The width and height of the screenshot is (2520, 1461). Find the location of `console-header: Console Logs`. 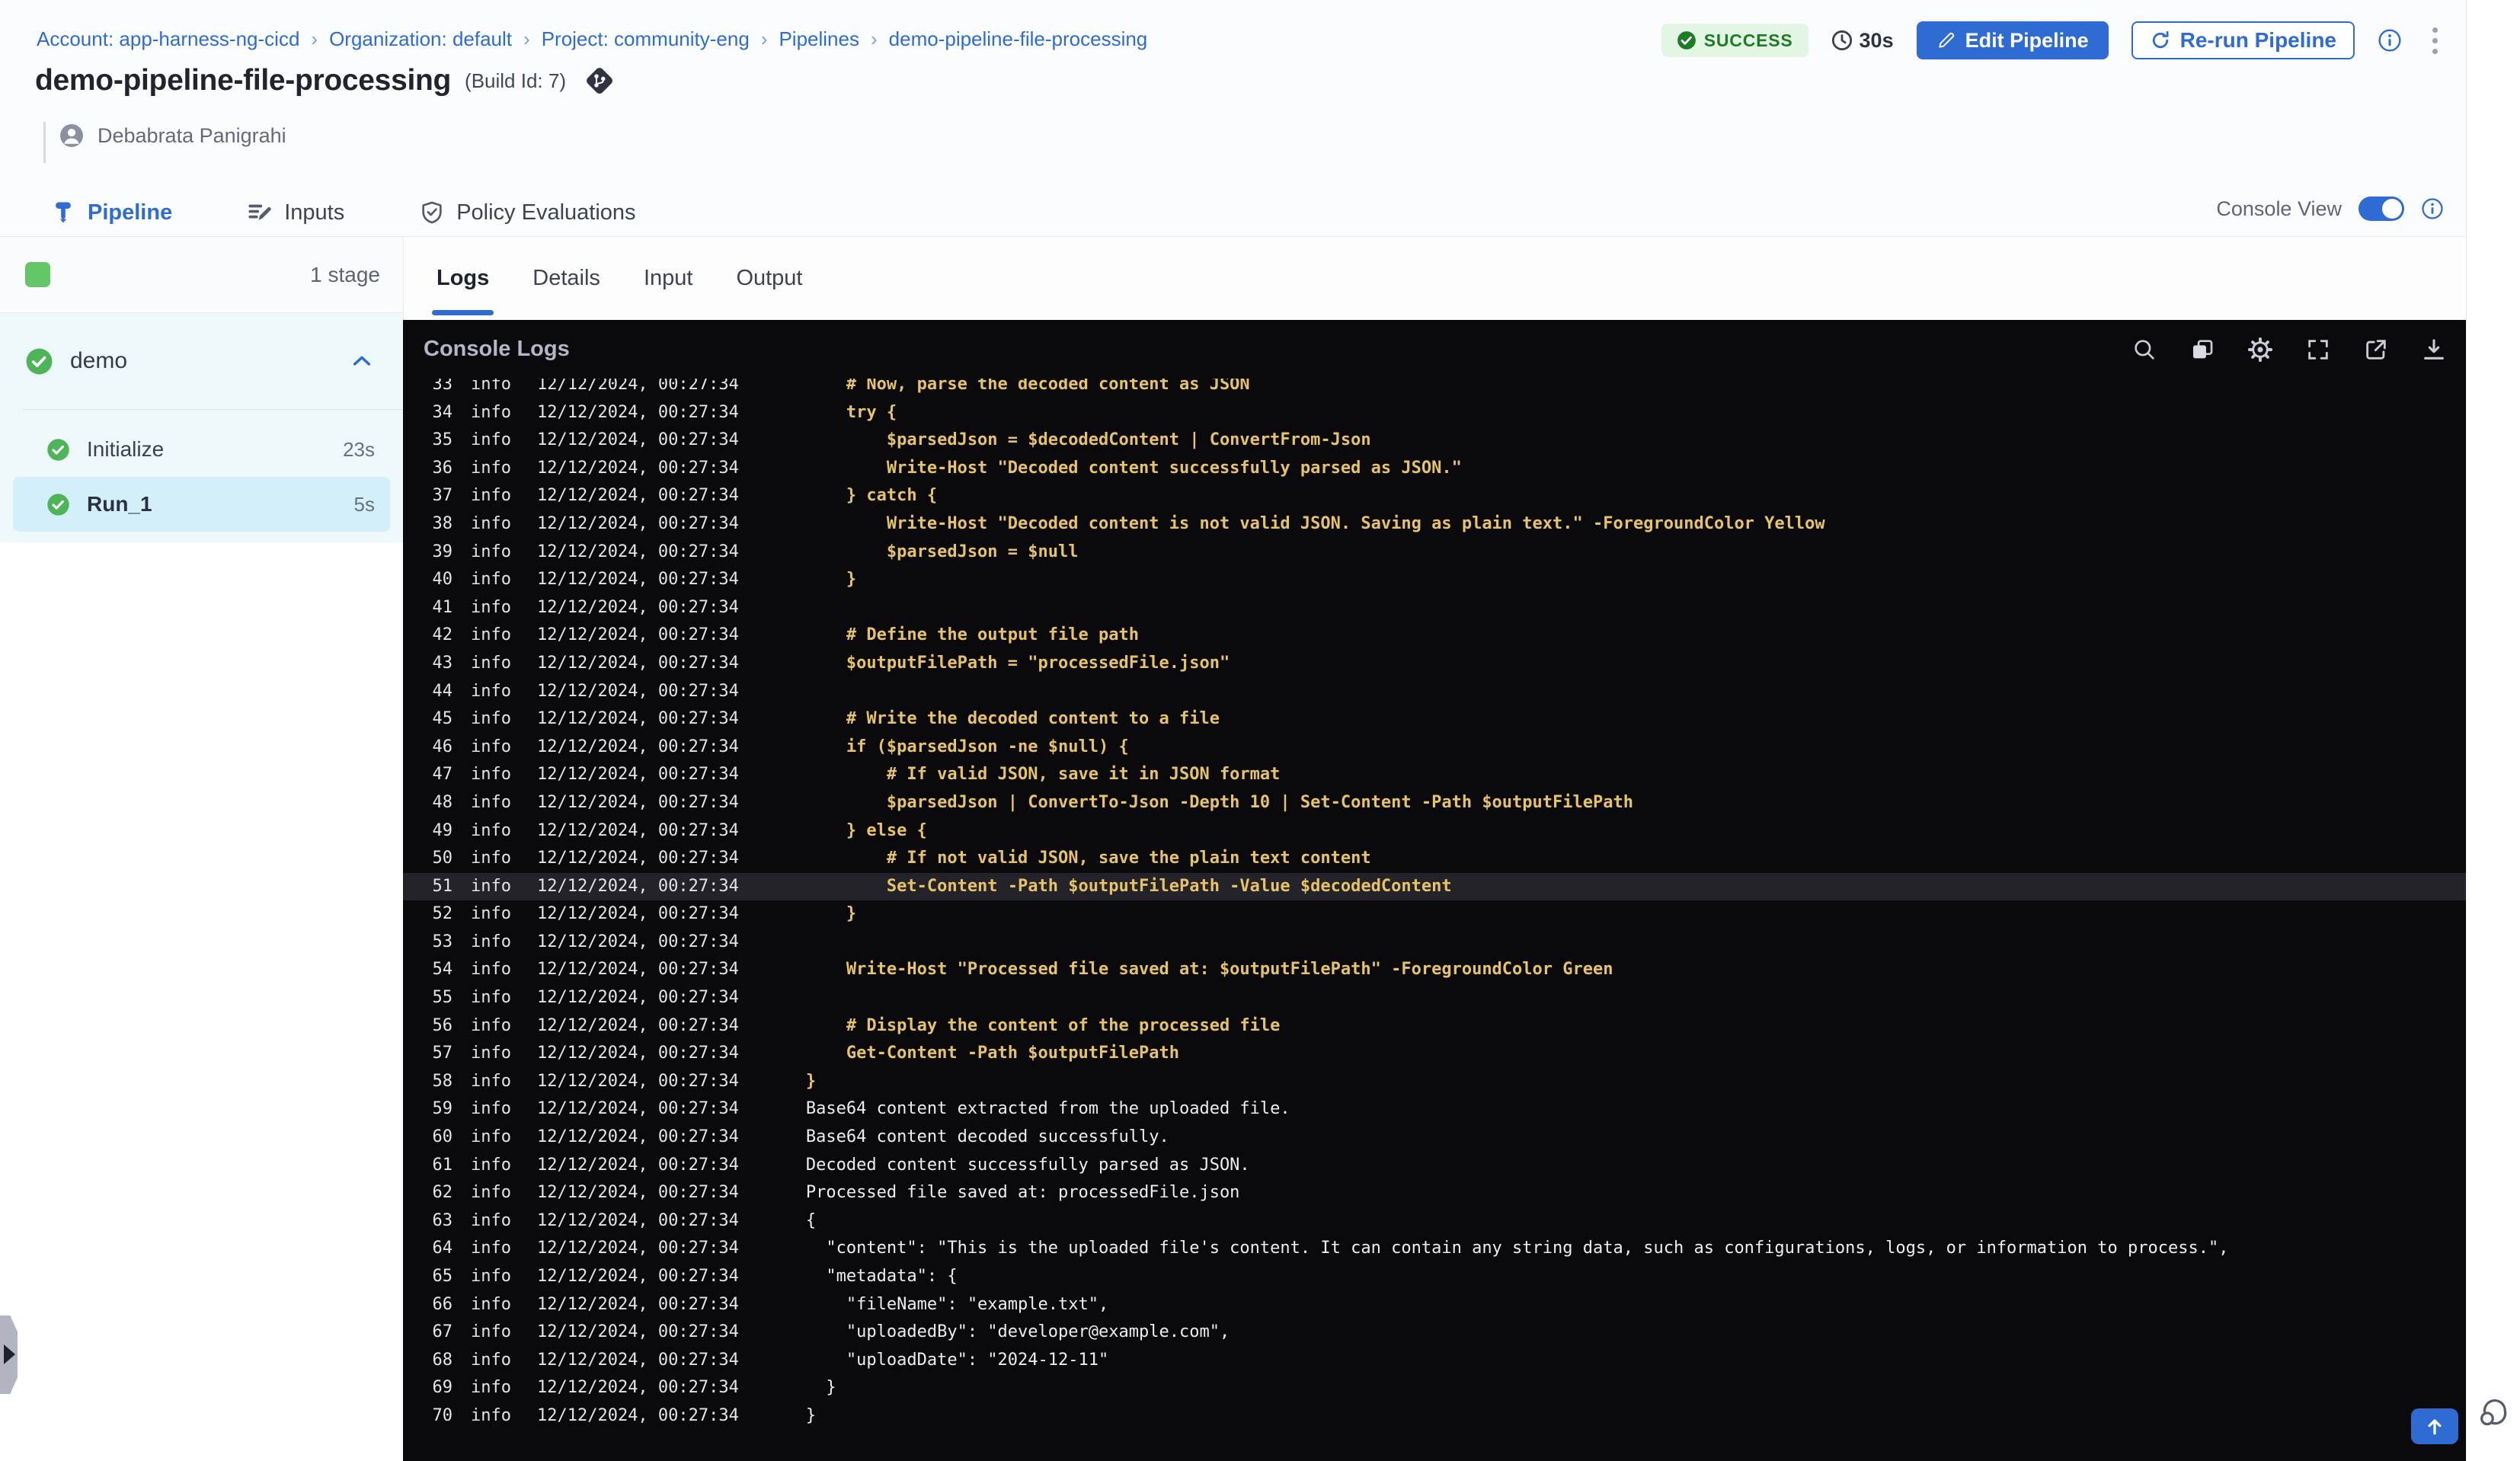

console-header: Console Logs is located at coordinates (1434, 349).